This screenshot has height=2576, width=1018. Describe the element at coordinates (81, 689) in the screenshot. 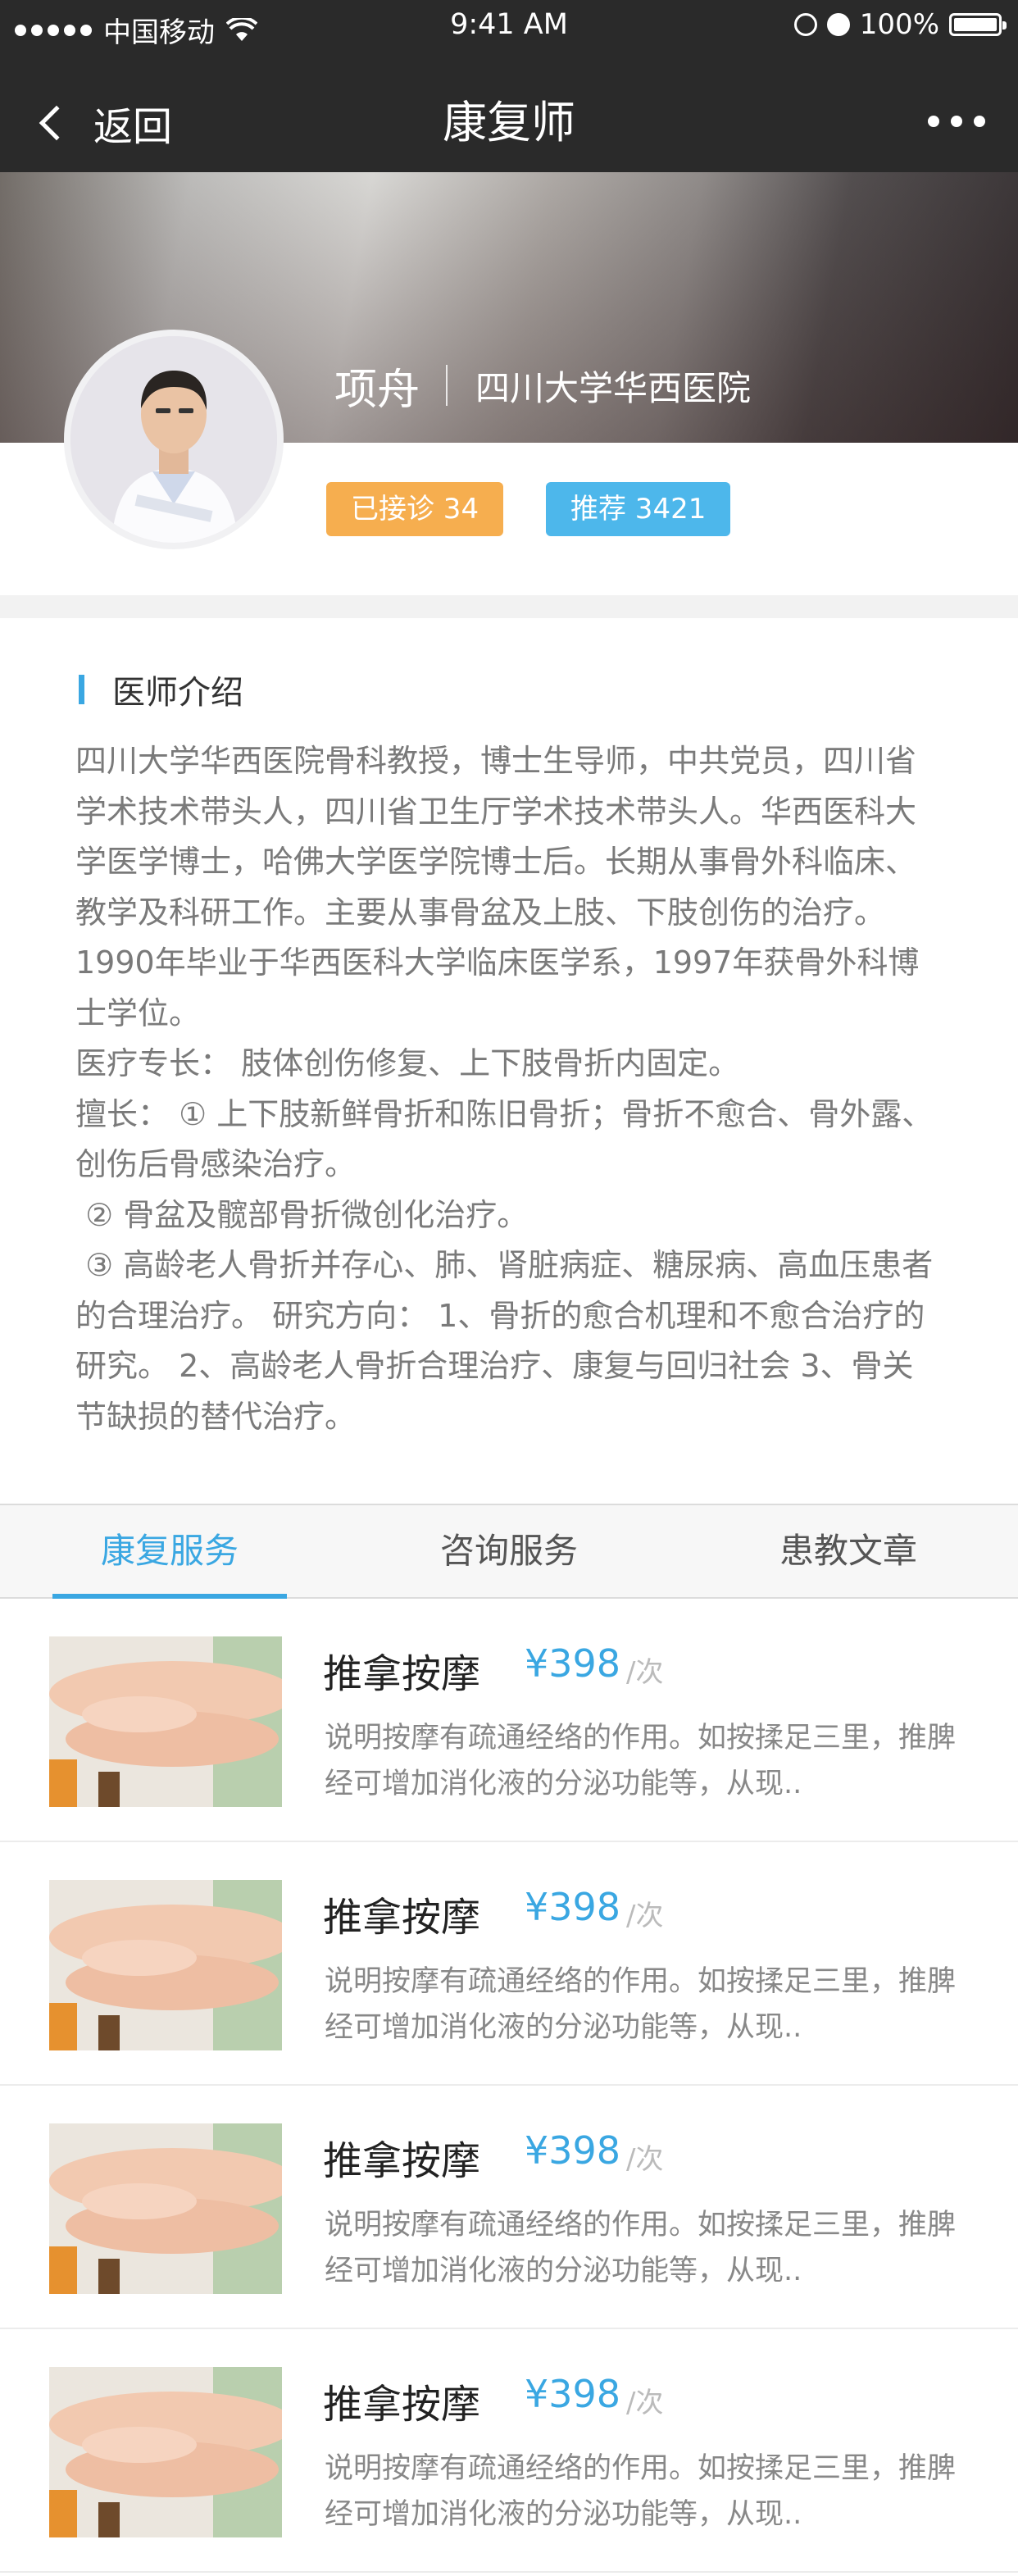

I see `accent-bar` at that location.